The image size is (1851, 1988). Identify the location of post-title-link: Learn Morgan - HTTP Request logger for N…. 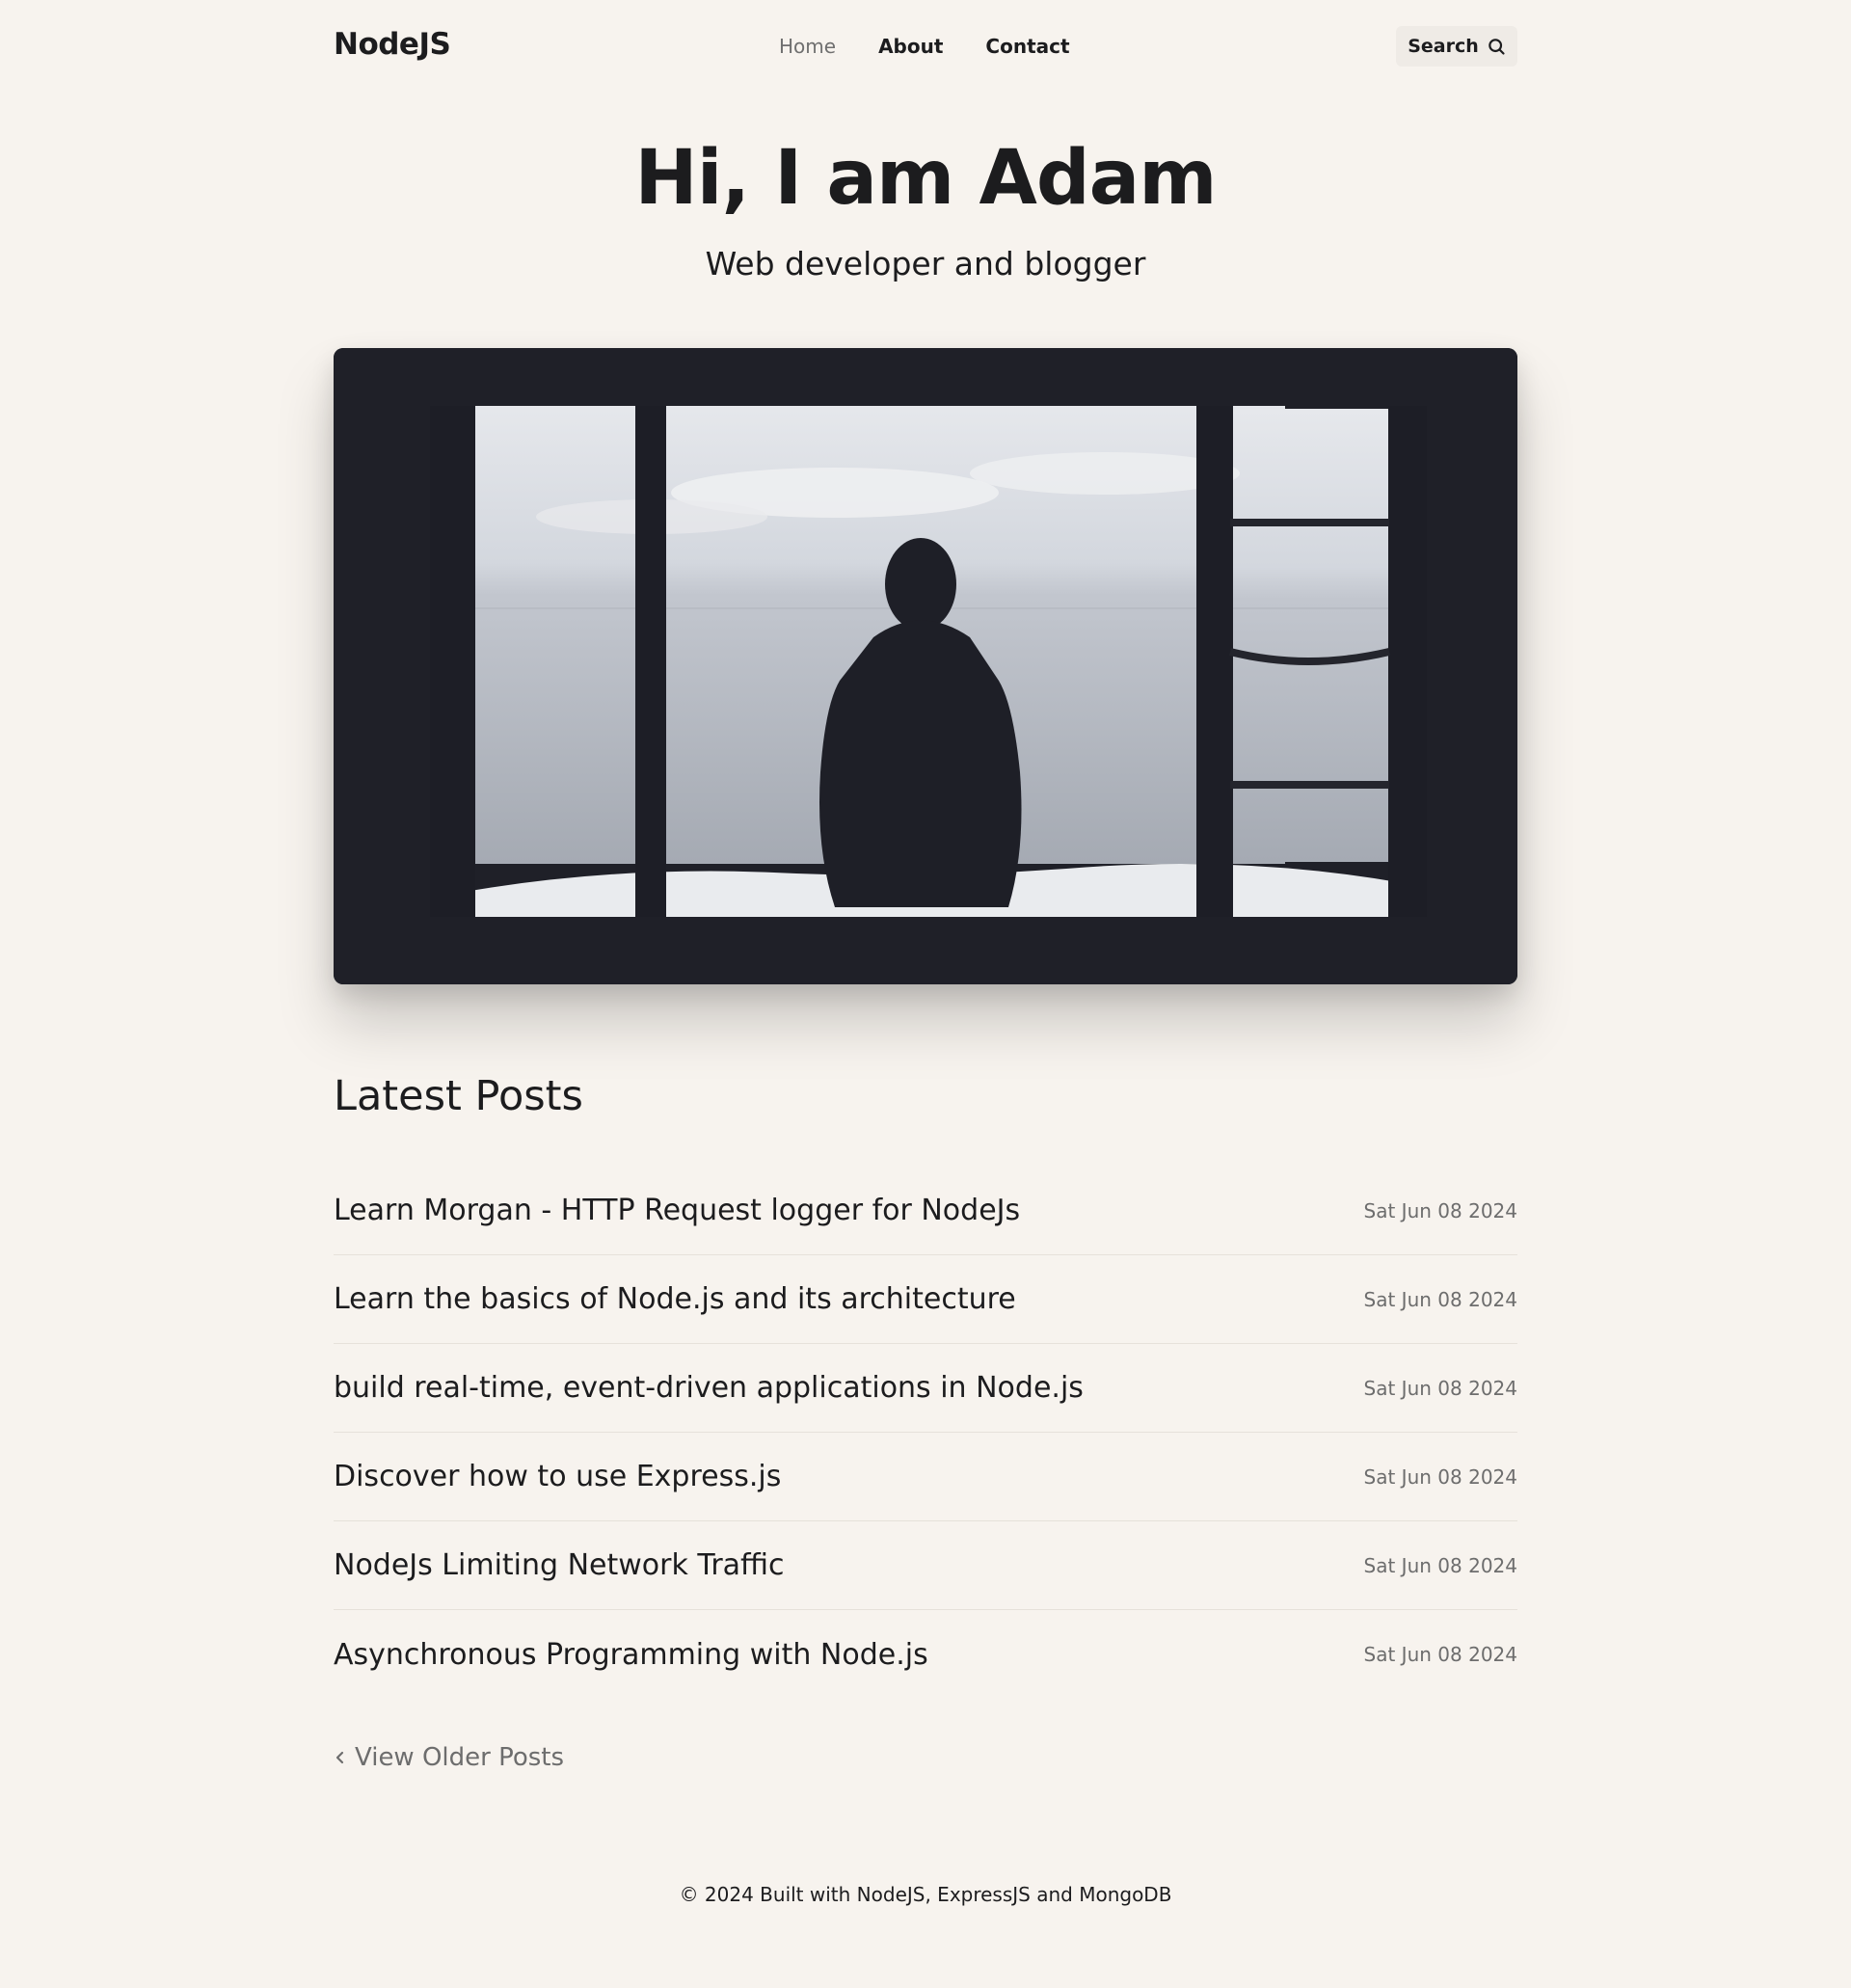
(677, 1211).